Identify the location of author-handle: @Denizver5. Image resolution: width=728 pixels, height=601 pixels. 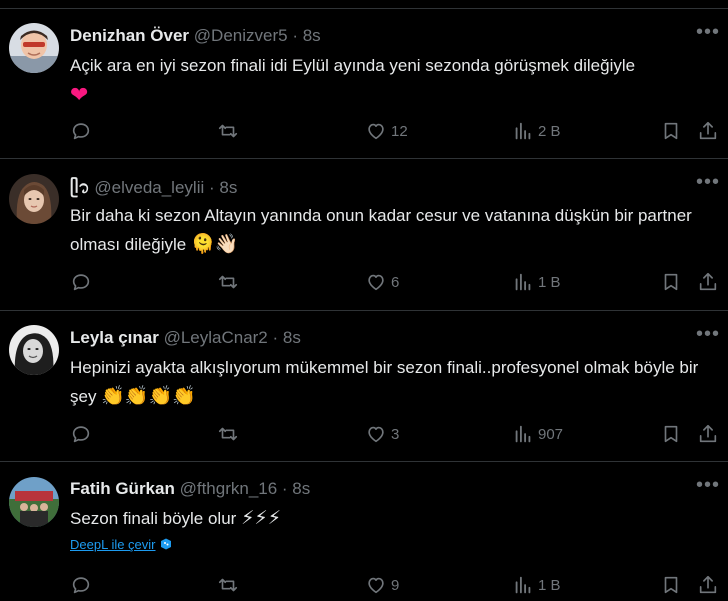
(241, 35).